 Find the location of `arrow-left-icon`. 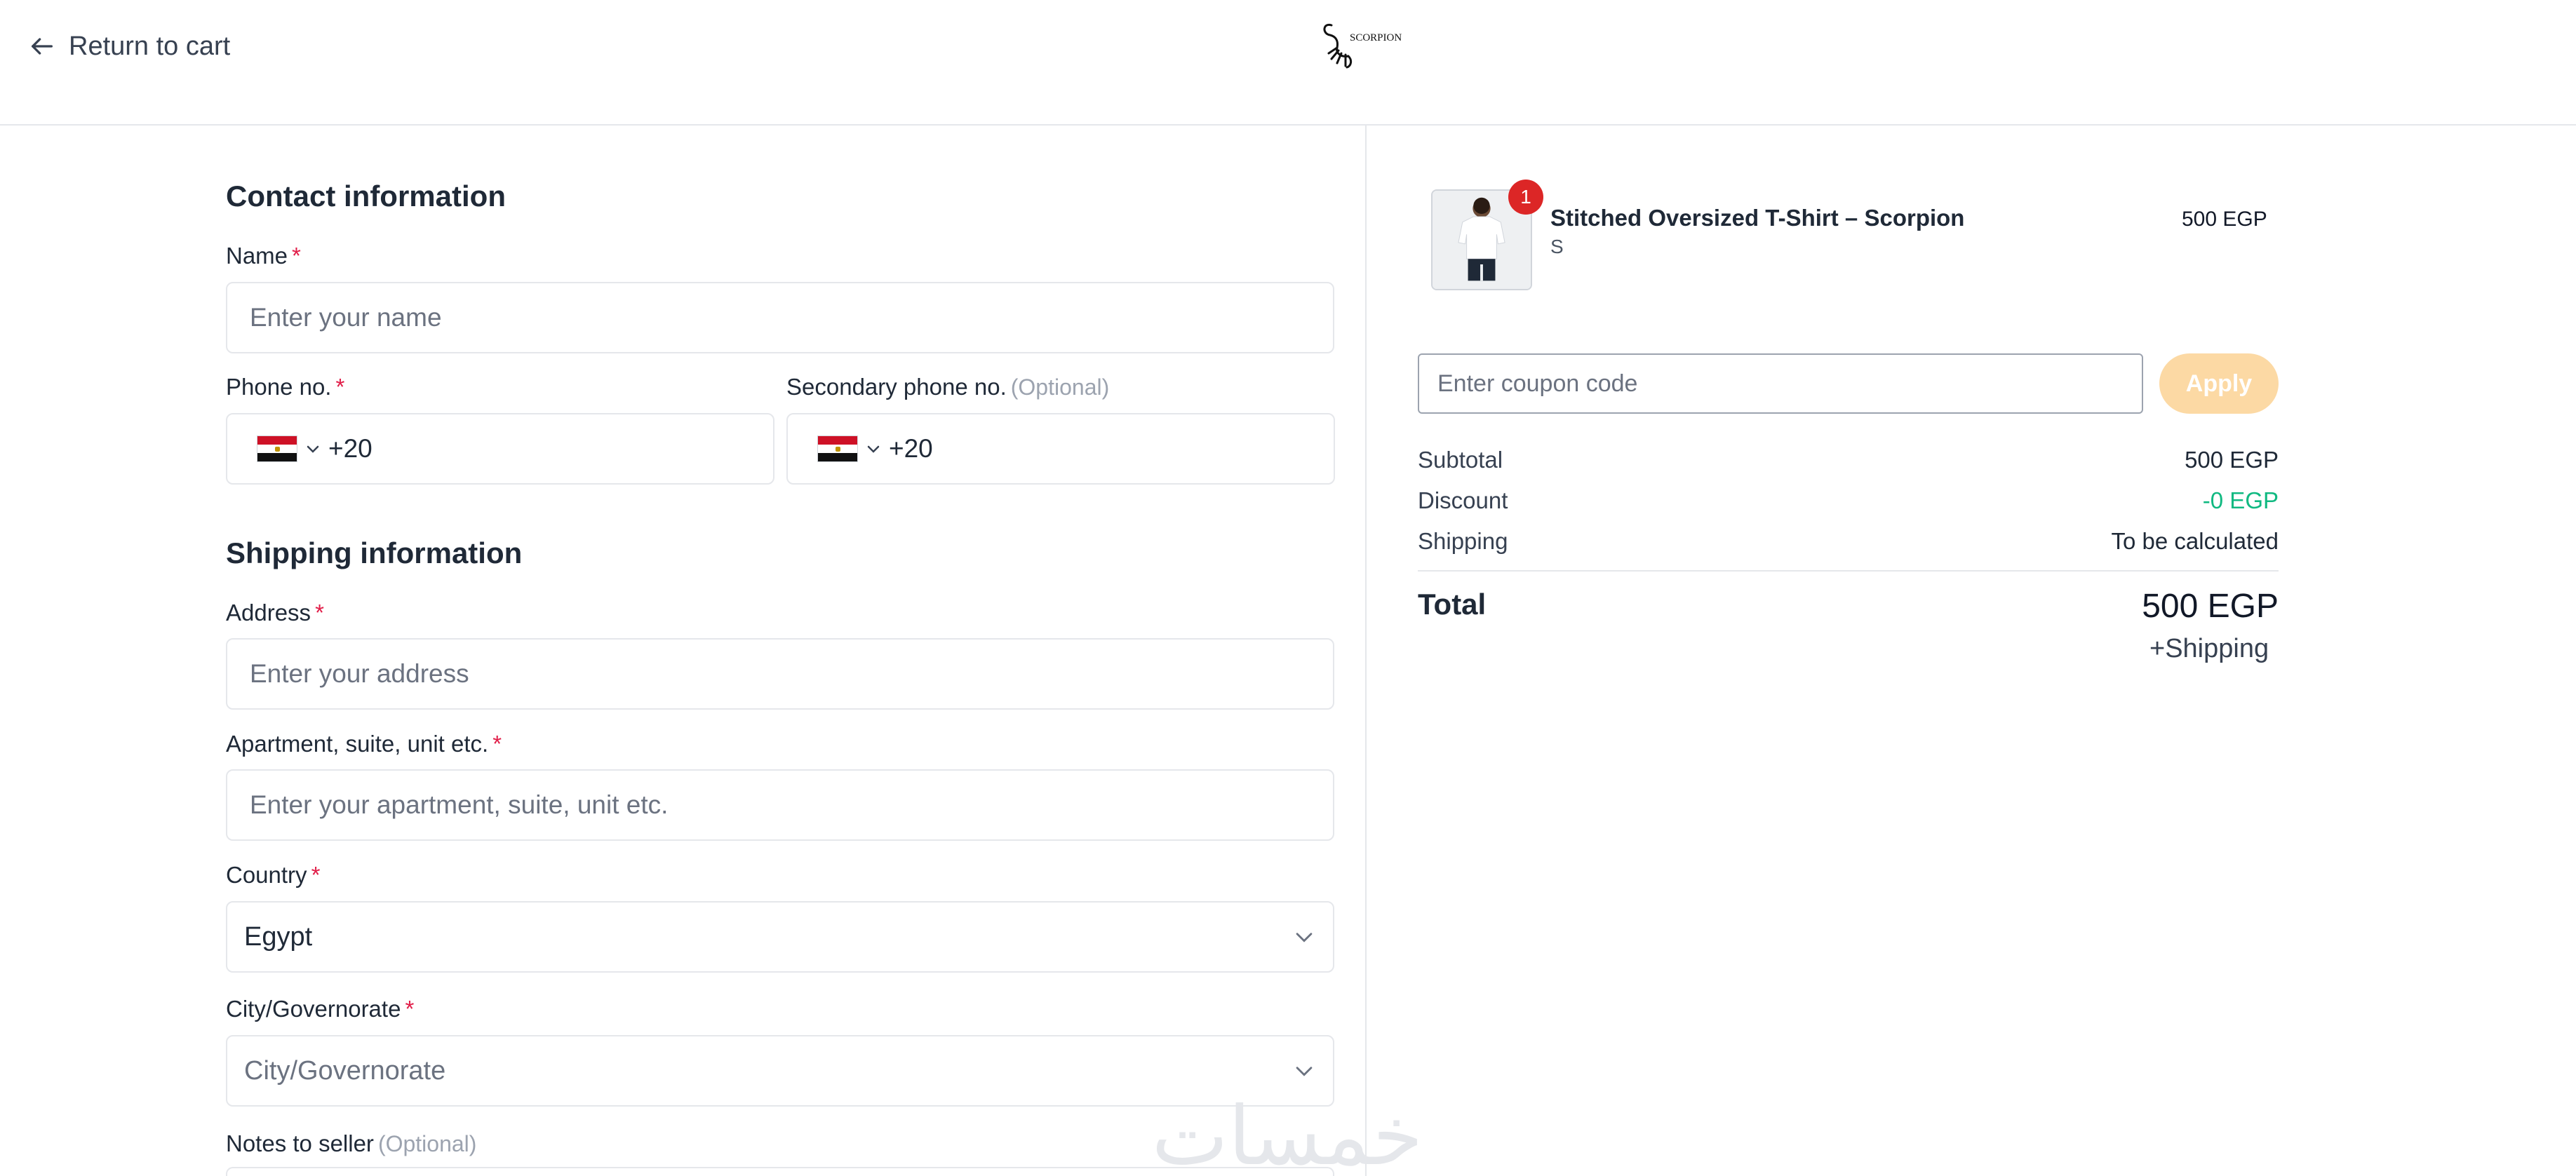

arrow-left-icon is located at coordinates (42, 46).